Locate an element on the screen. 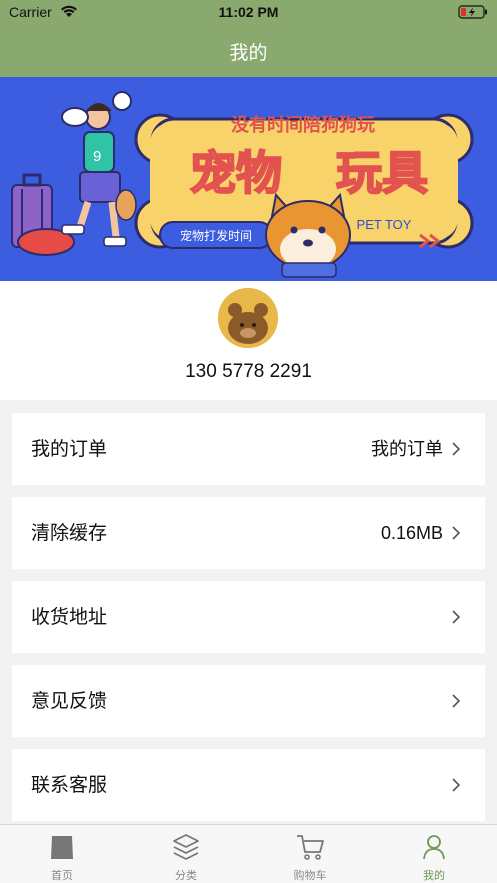 This screenshot has width=497, height=883. tab-cart: 购物车 is located at coordinates (310, 854).